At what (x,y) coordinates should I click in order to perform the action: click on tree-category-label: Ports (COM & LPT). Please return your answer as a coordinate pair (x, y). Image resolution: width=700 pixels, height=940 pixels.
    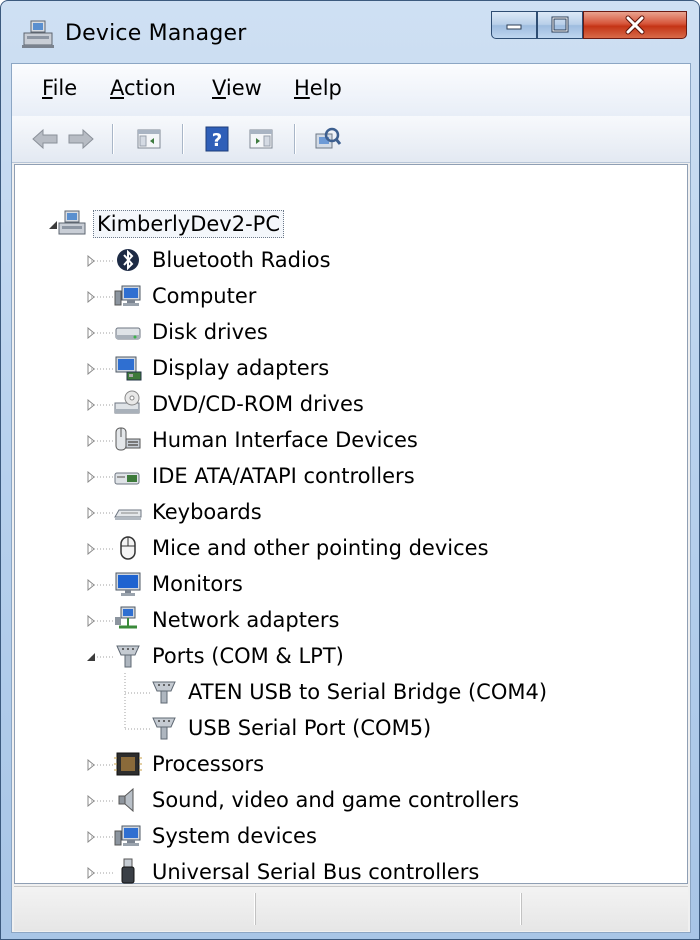
    Looking at the image, I should click on (248, 656).